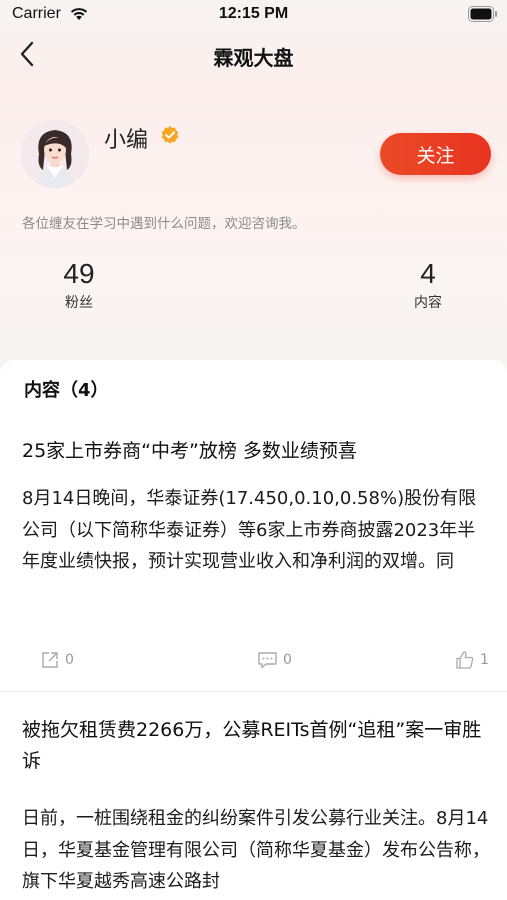  Describe the element at coordinates (253, 58) in the screenshot. I see `page-title: 霖观大盘` at that location.